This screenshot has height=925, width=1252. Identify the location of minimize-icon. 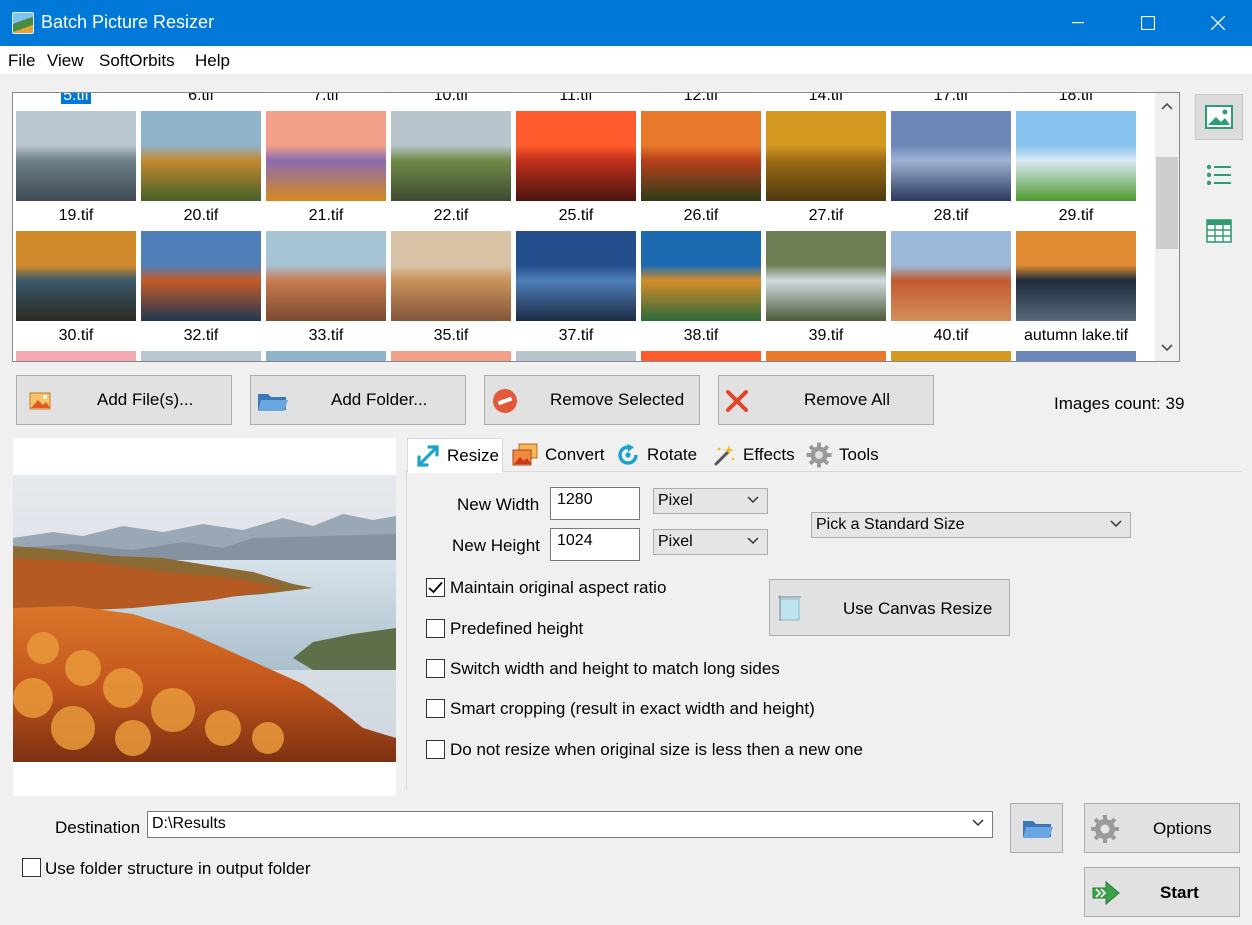
(1078, 23).